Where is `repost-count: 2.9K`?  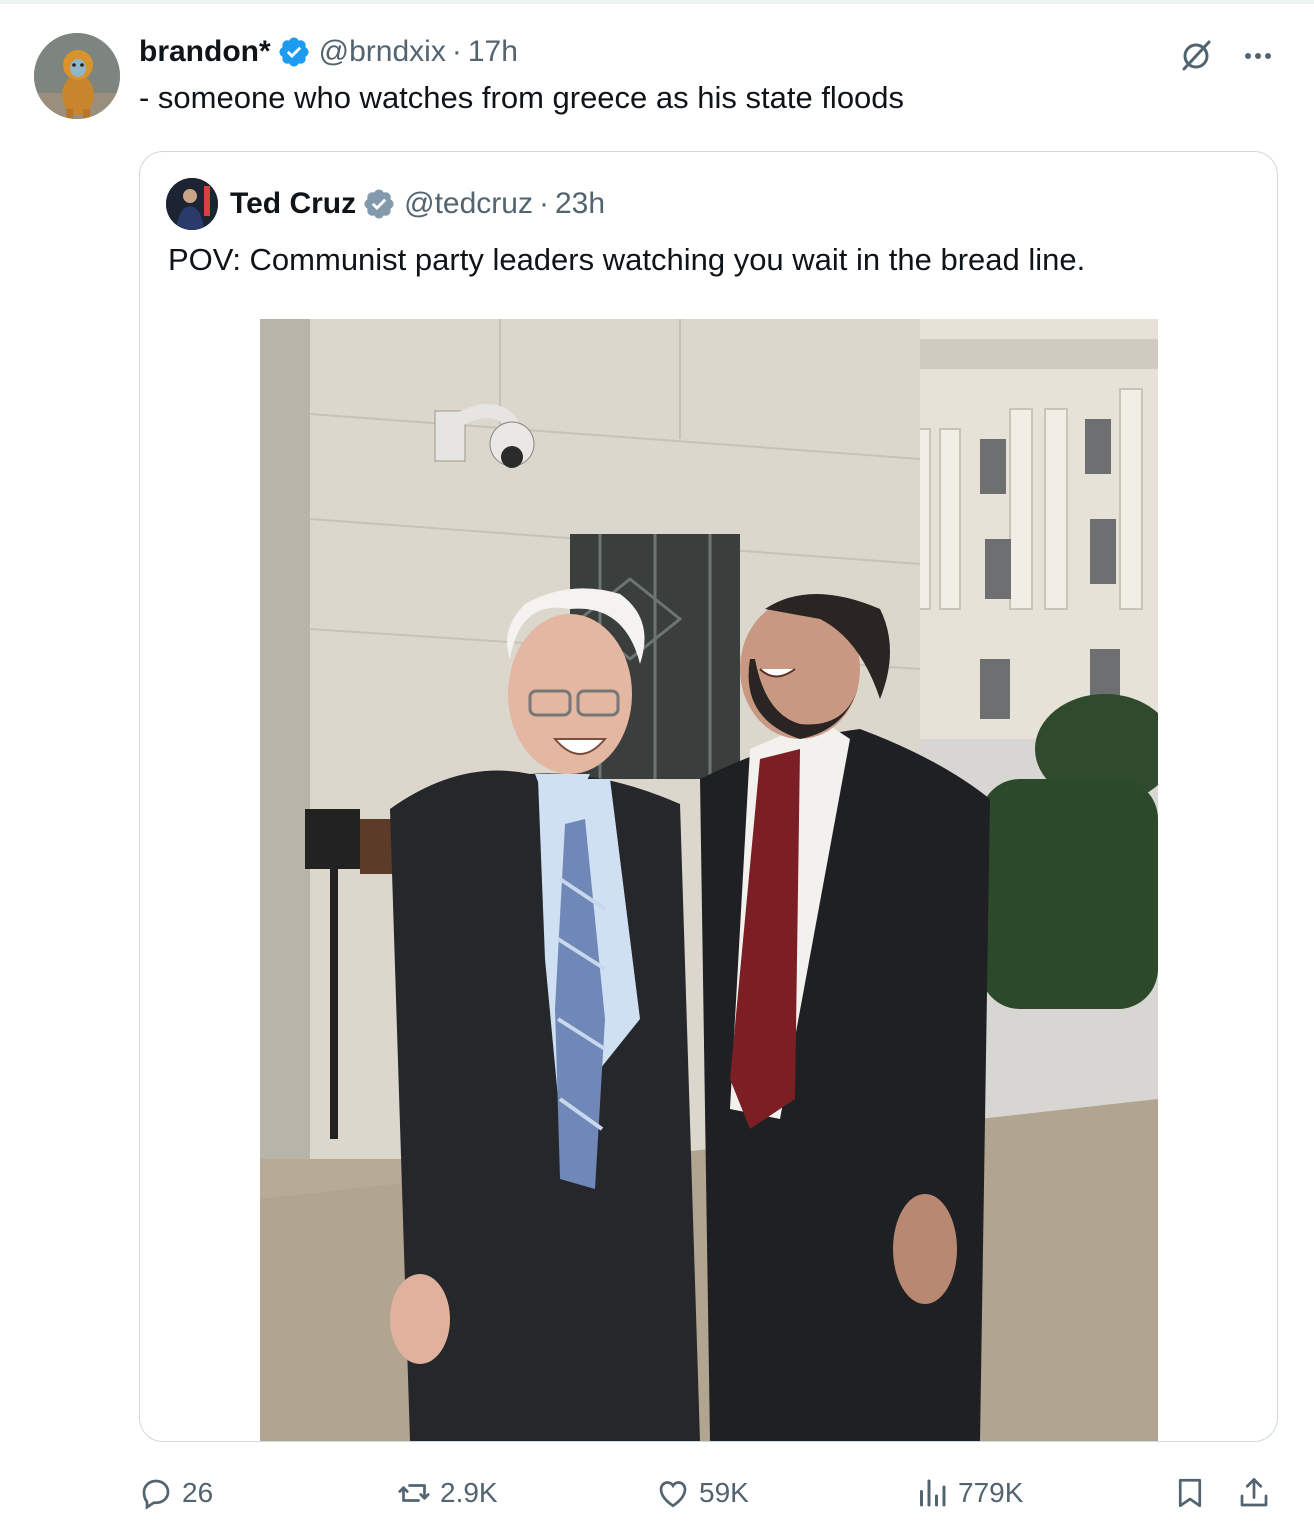 repost-count: 2.9K is located at coordinates (469, 1492).